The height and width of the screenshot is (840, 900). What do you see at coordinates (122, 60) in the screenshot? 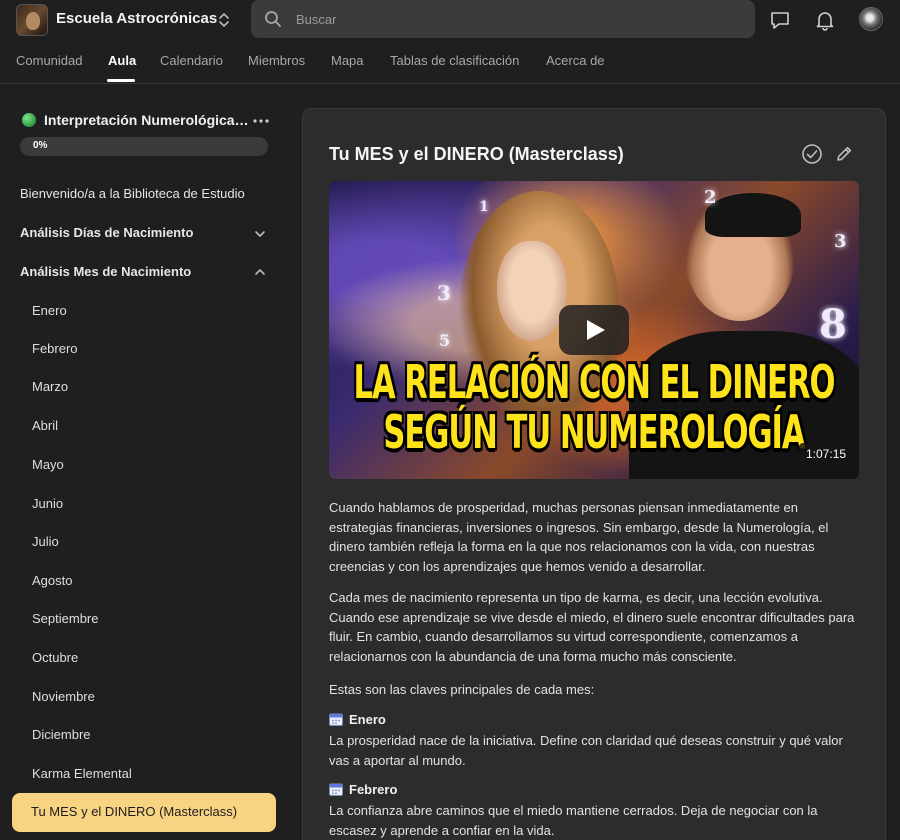
I see `tab-aula: Aula` at bounding box center [122, 60].